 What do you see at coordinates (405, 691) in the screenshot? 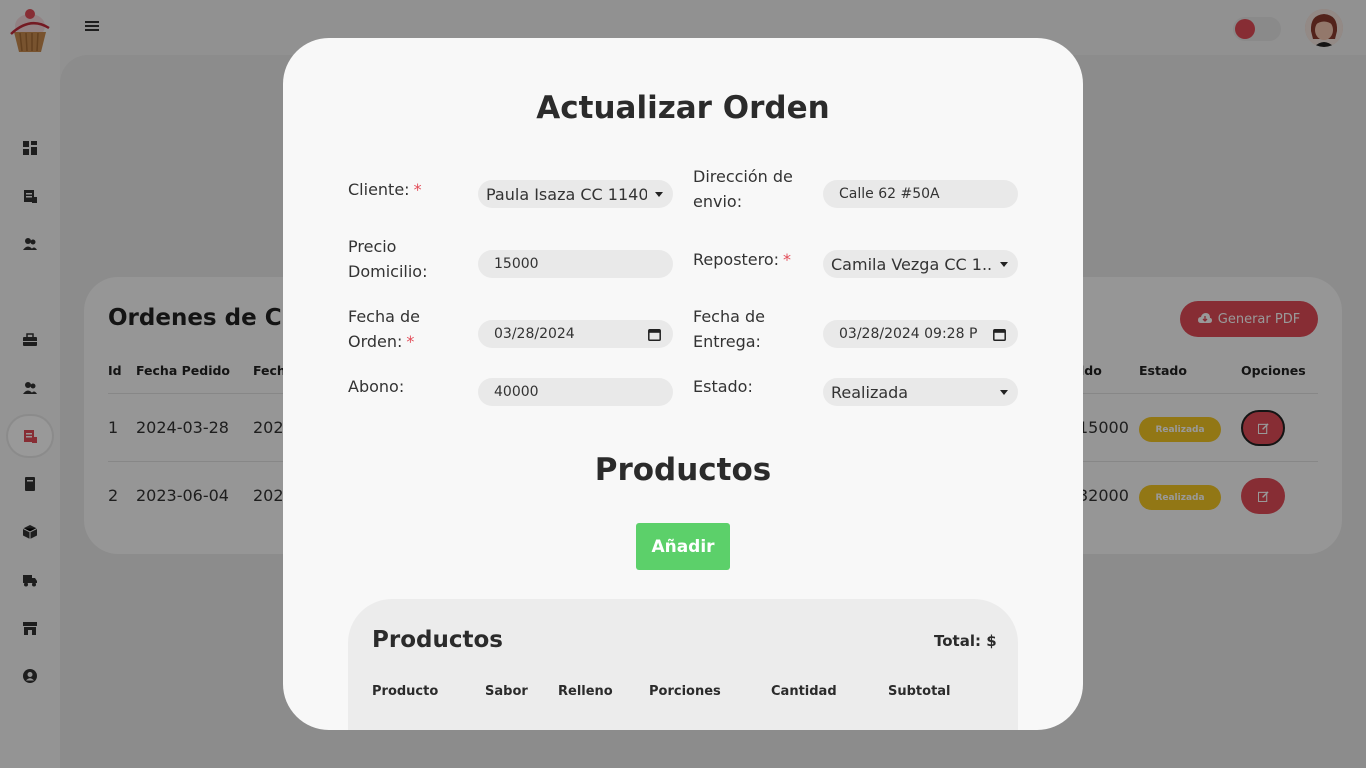
I see `column-header-producto: Producto` at bounding box center [405, 691].